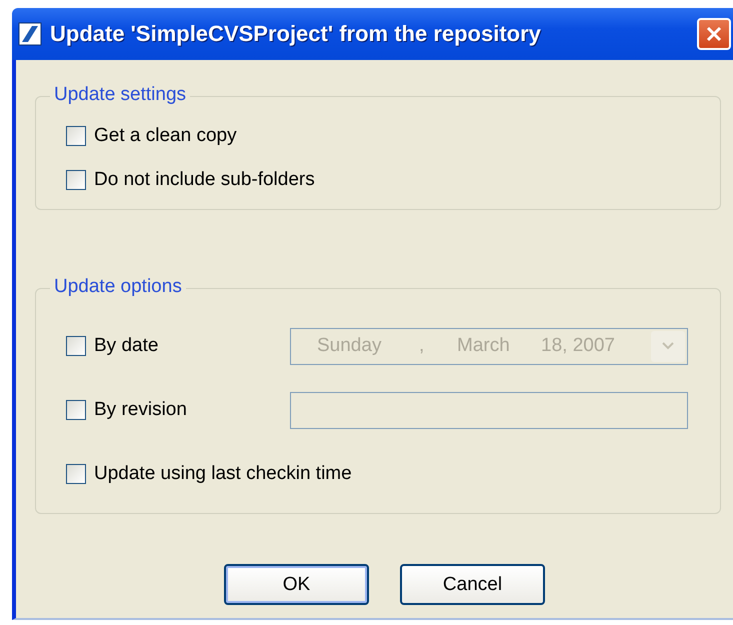 The image size is (733, 625). Describe the element at coordinates (126, 346) in the screenshot. I see `checkbox-label: By date` at that location.